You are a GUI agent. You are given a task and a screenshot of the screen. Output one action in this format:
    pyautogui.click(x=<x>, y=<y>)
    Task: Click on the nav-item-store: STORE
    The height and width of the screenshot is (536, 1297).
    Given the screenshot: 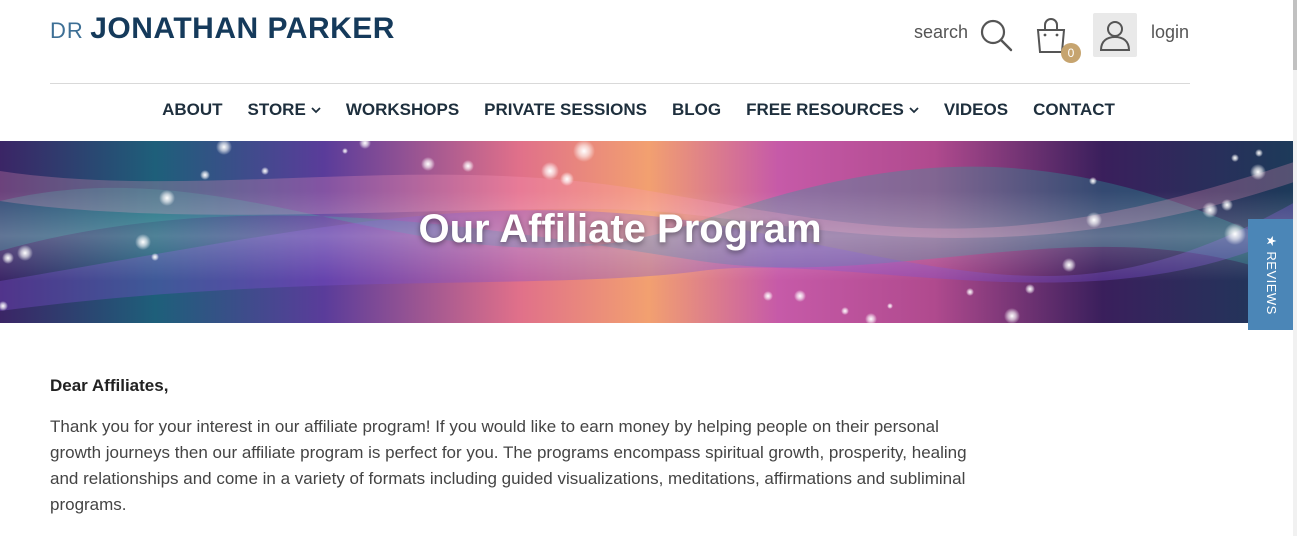 What is the action you would take?
    pyautogui.click(x=284, y=110)
    